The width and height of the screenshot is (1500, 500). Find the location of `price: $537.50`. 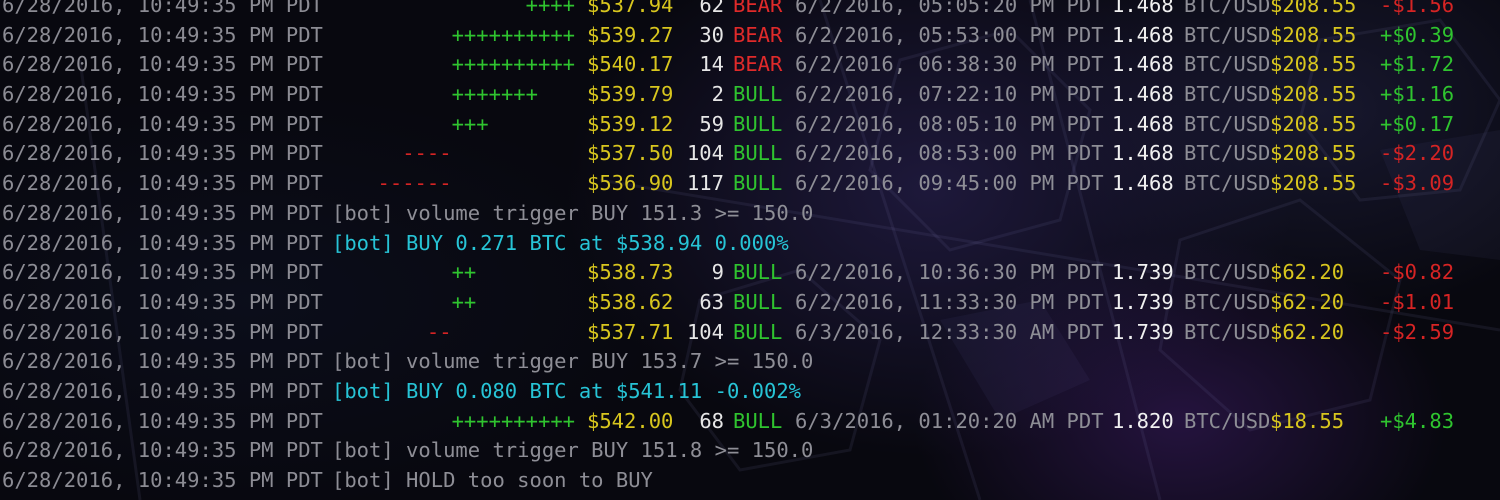

price: $537.50 is located at coordinates (630, 153).